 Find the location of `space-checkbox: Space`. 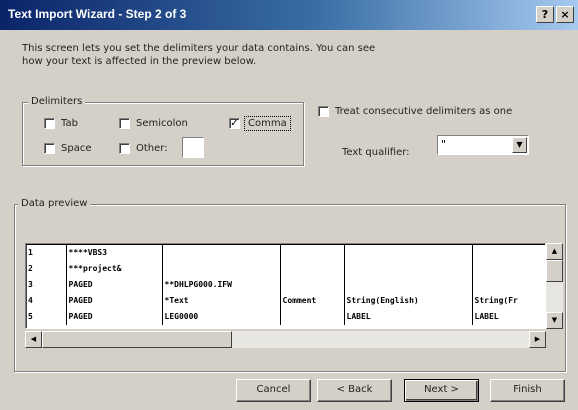

space-checkbox: Space is located at coordinates (67, 148).